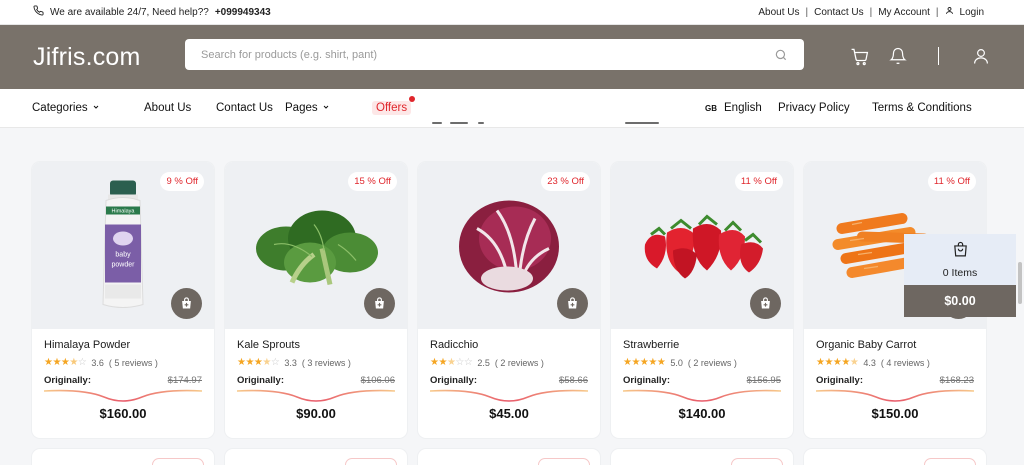  I want to click on scrollbar-thumb, so click(1020, 283).